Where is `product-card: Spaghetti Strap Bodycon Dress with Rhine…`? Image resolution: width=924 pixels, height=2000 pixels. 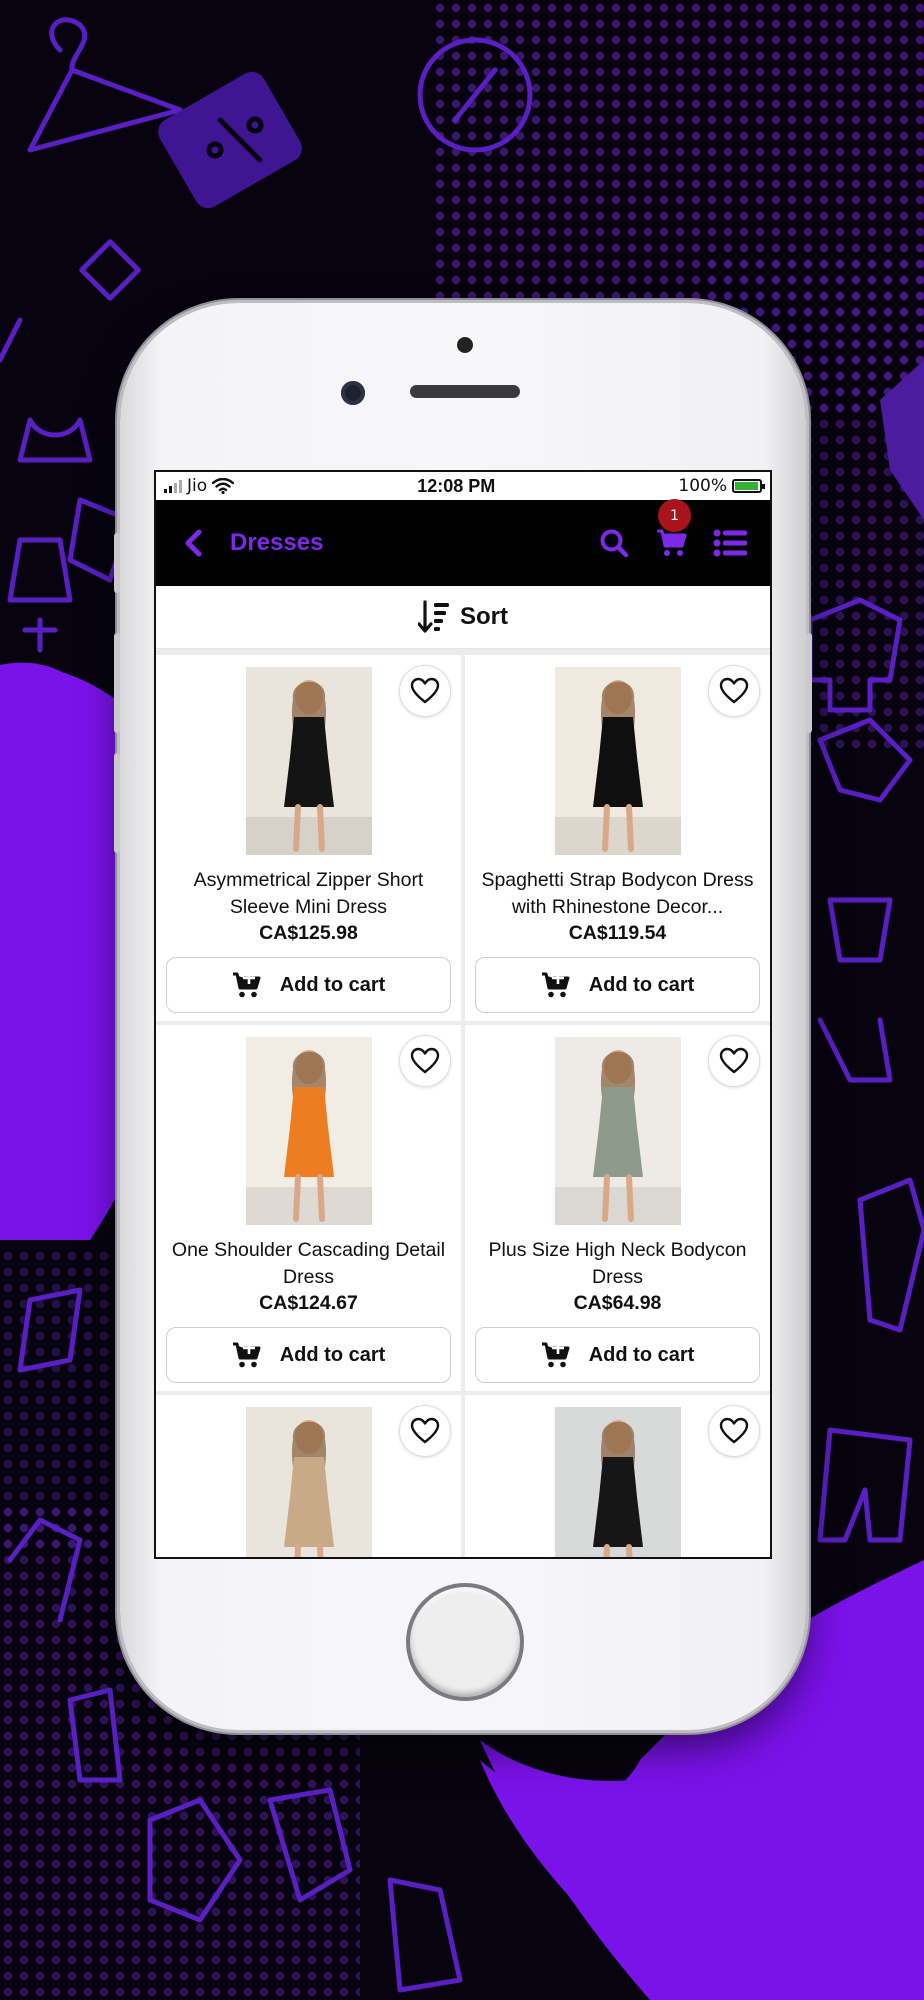
product-card: Spaghetti Strap Bodycon Dress with Rhine… is located at coordinates (617, 838).